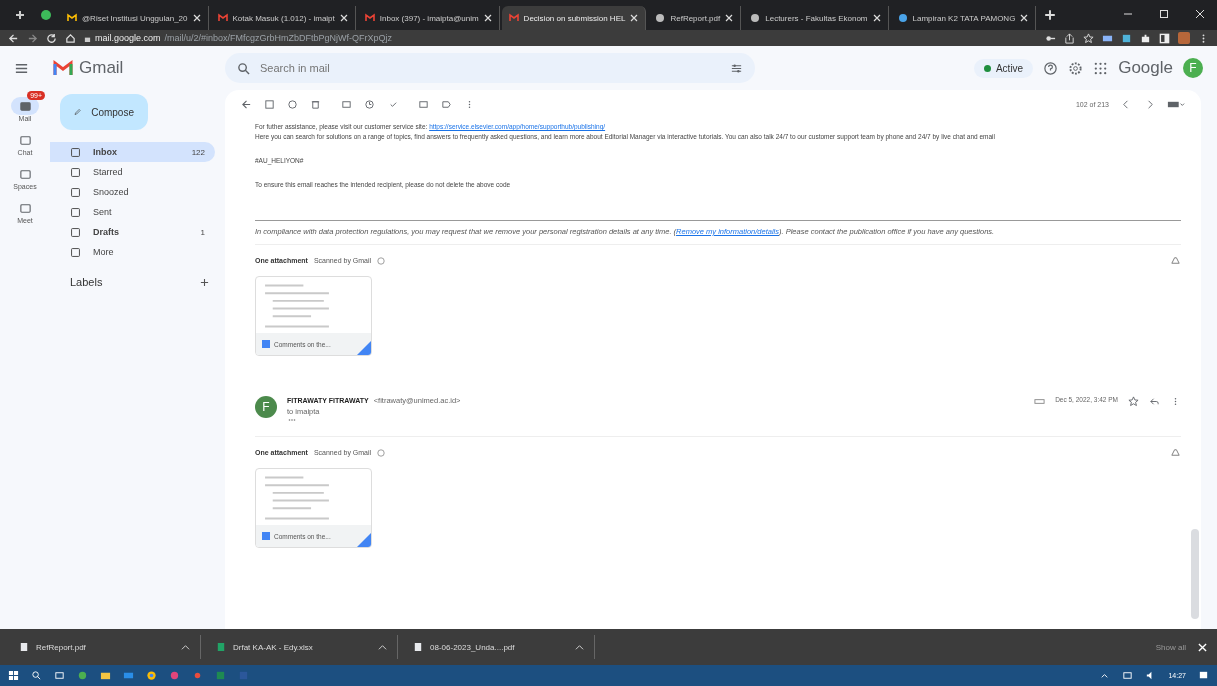 The image size is (1217, 686). Describe the element at coordinates (51, 38) in the screenshot. I see `reload-icon` at that location.